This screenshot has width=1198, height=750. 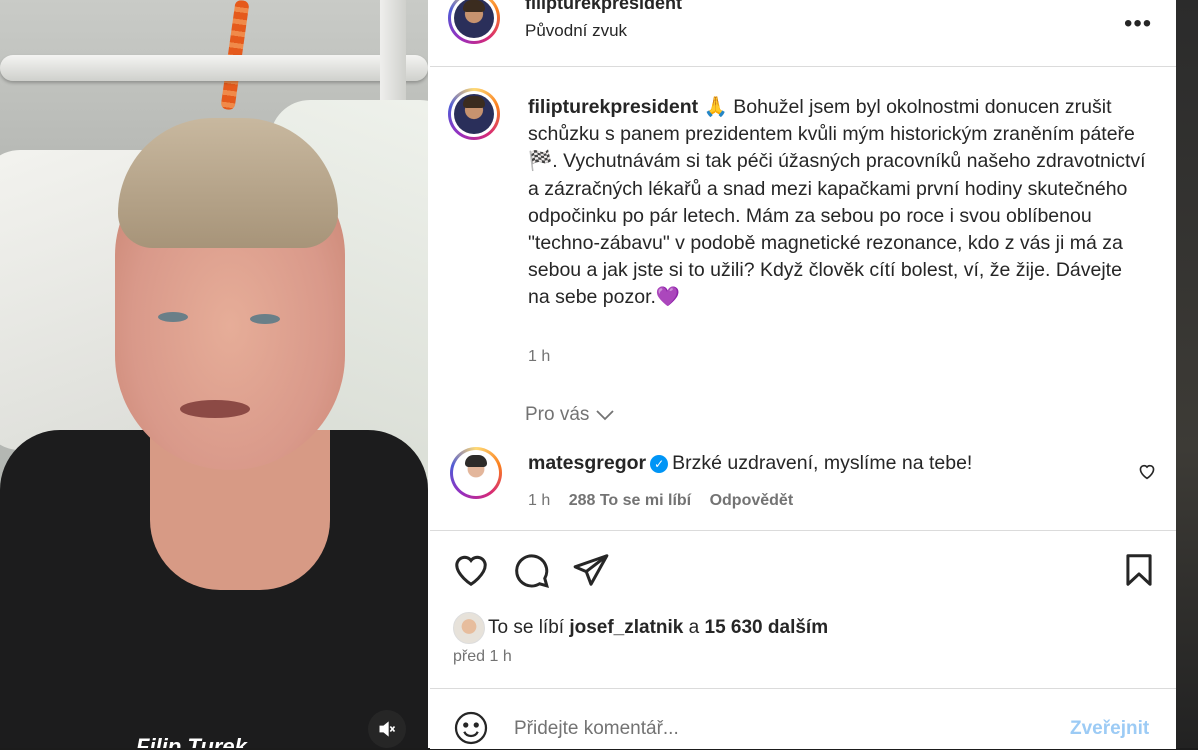 What do you see at coordinates (531, 570) in the screenshot?
I see `comment-icon` at bounding box center [531, 570].